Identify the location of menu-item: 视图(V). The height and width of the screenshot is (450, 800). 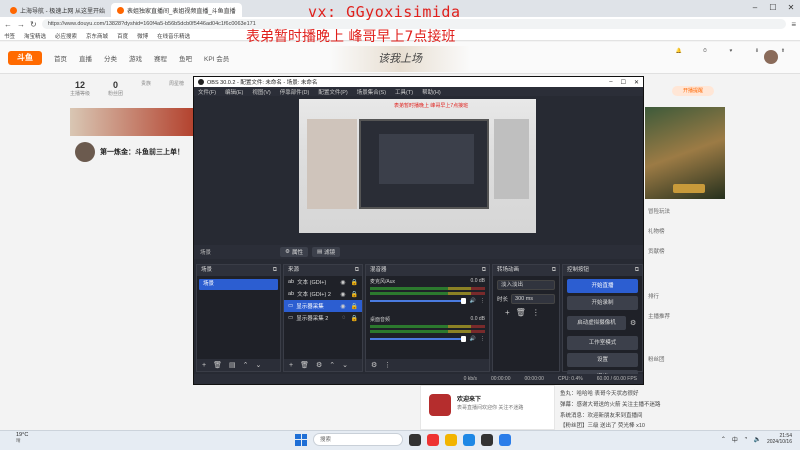
(261, 92).